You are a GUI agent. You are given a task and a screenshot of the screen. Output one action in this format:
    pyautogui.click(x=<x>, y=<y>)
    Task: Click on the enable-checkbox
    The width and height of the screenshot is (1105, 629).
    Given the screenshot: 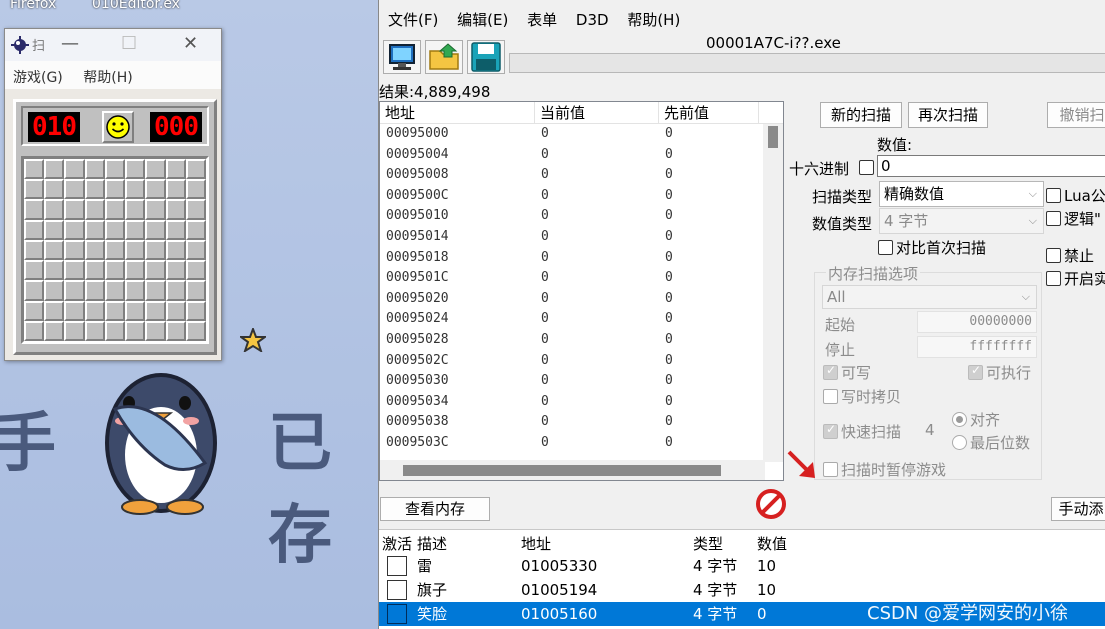 What is the action you would take?
    pyautogui.click(x=1053, y=278)
    